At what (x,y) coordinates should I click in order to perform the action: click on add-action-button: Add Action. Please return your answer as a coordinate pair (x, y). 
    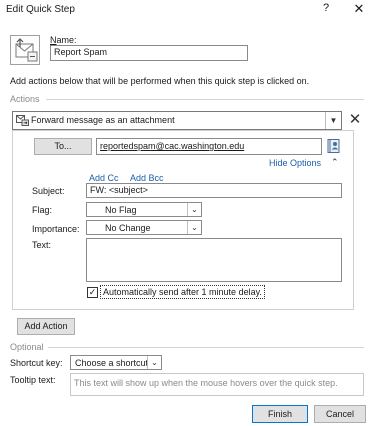
    Looking at the image, I should click on (46, 326).